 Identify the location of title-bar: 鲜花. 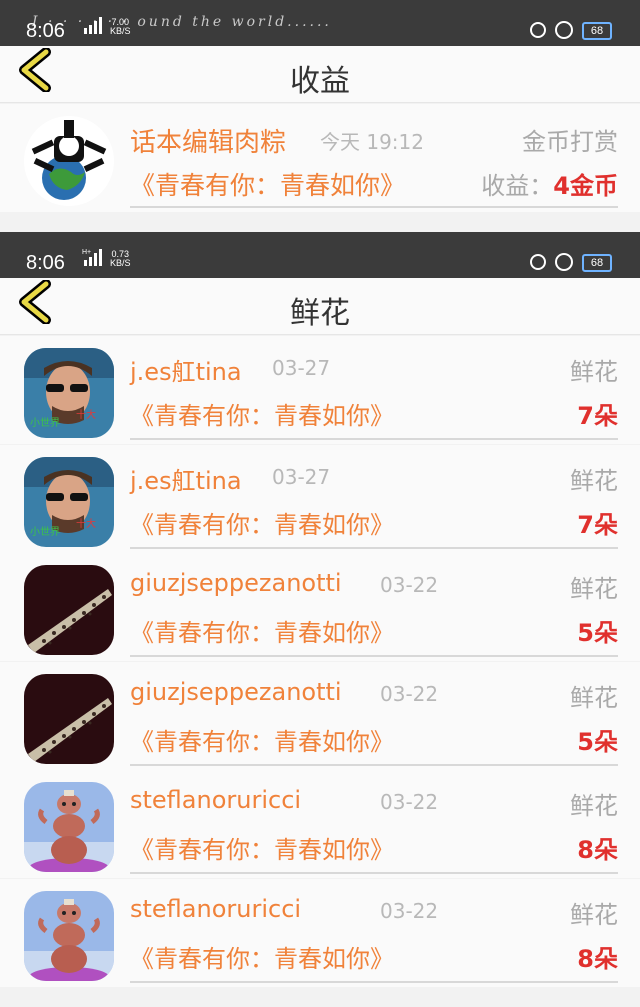
(320, 306).